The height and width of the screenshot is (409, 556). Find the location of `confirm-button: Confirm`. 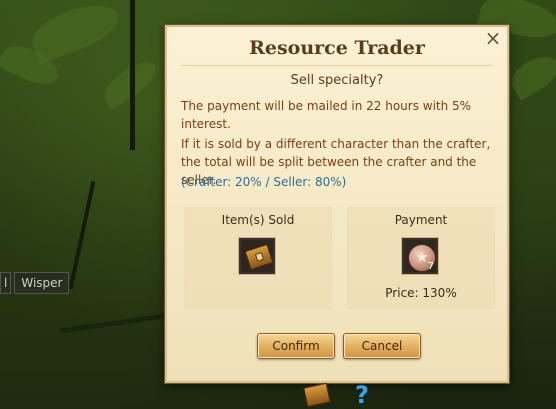

confirm-button: Confirm is located at coordinates (296, 346).